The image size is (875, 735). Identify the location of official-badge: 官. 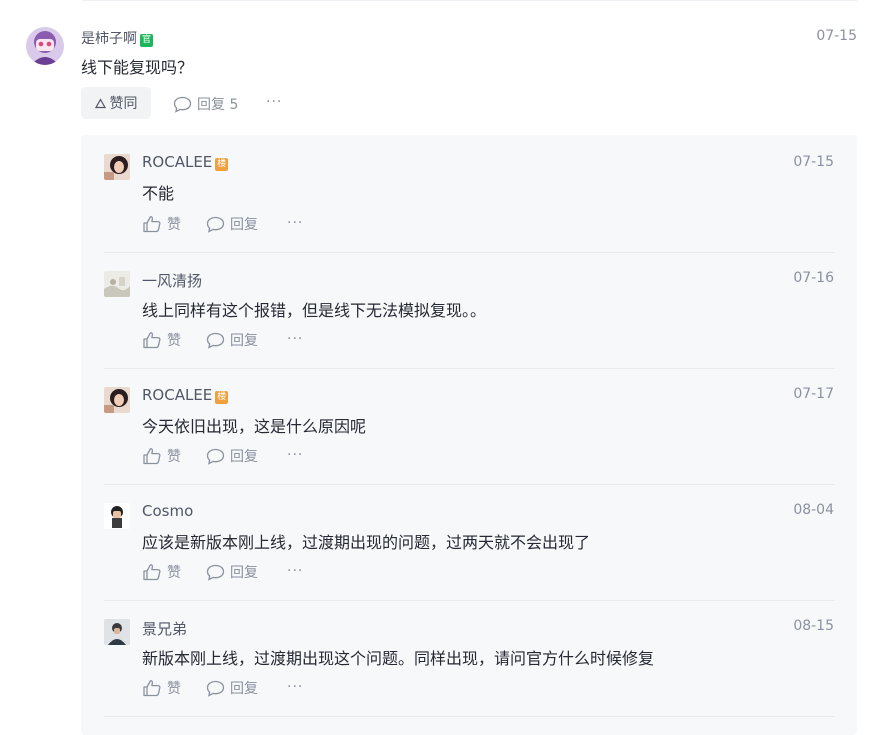
(147, 40).